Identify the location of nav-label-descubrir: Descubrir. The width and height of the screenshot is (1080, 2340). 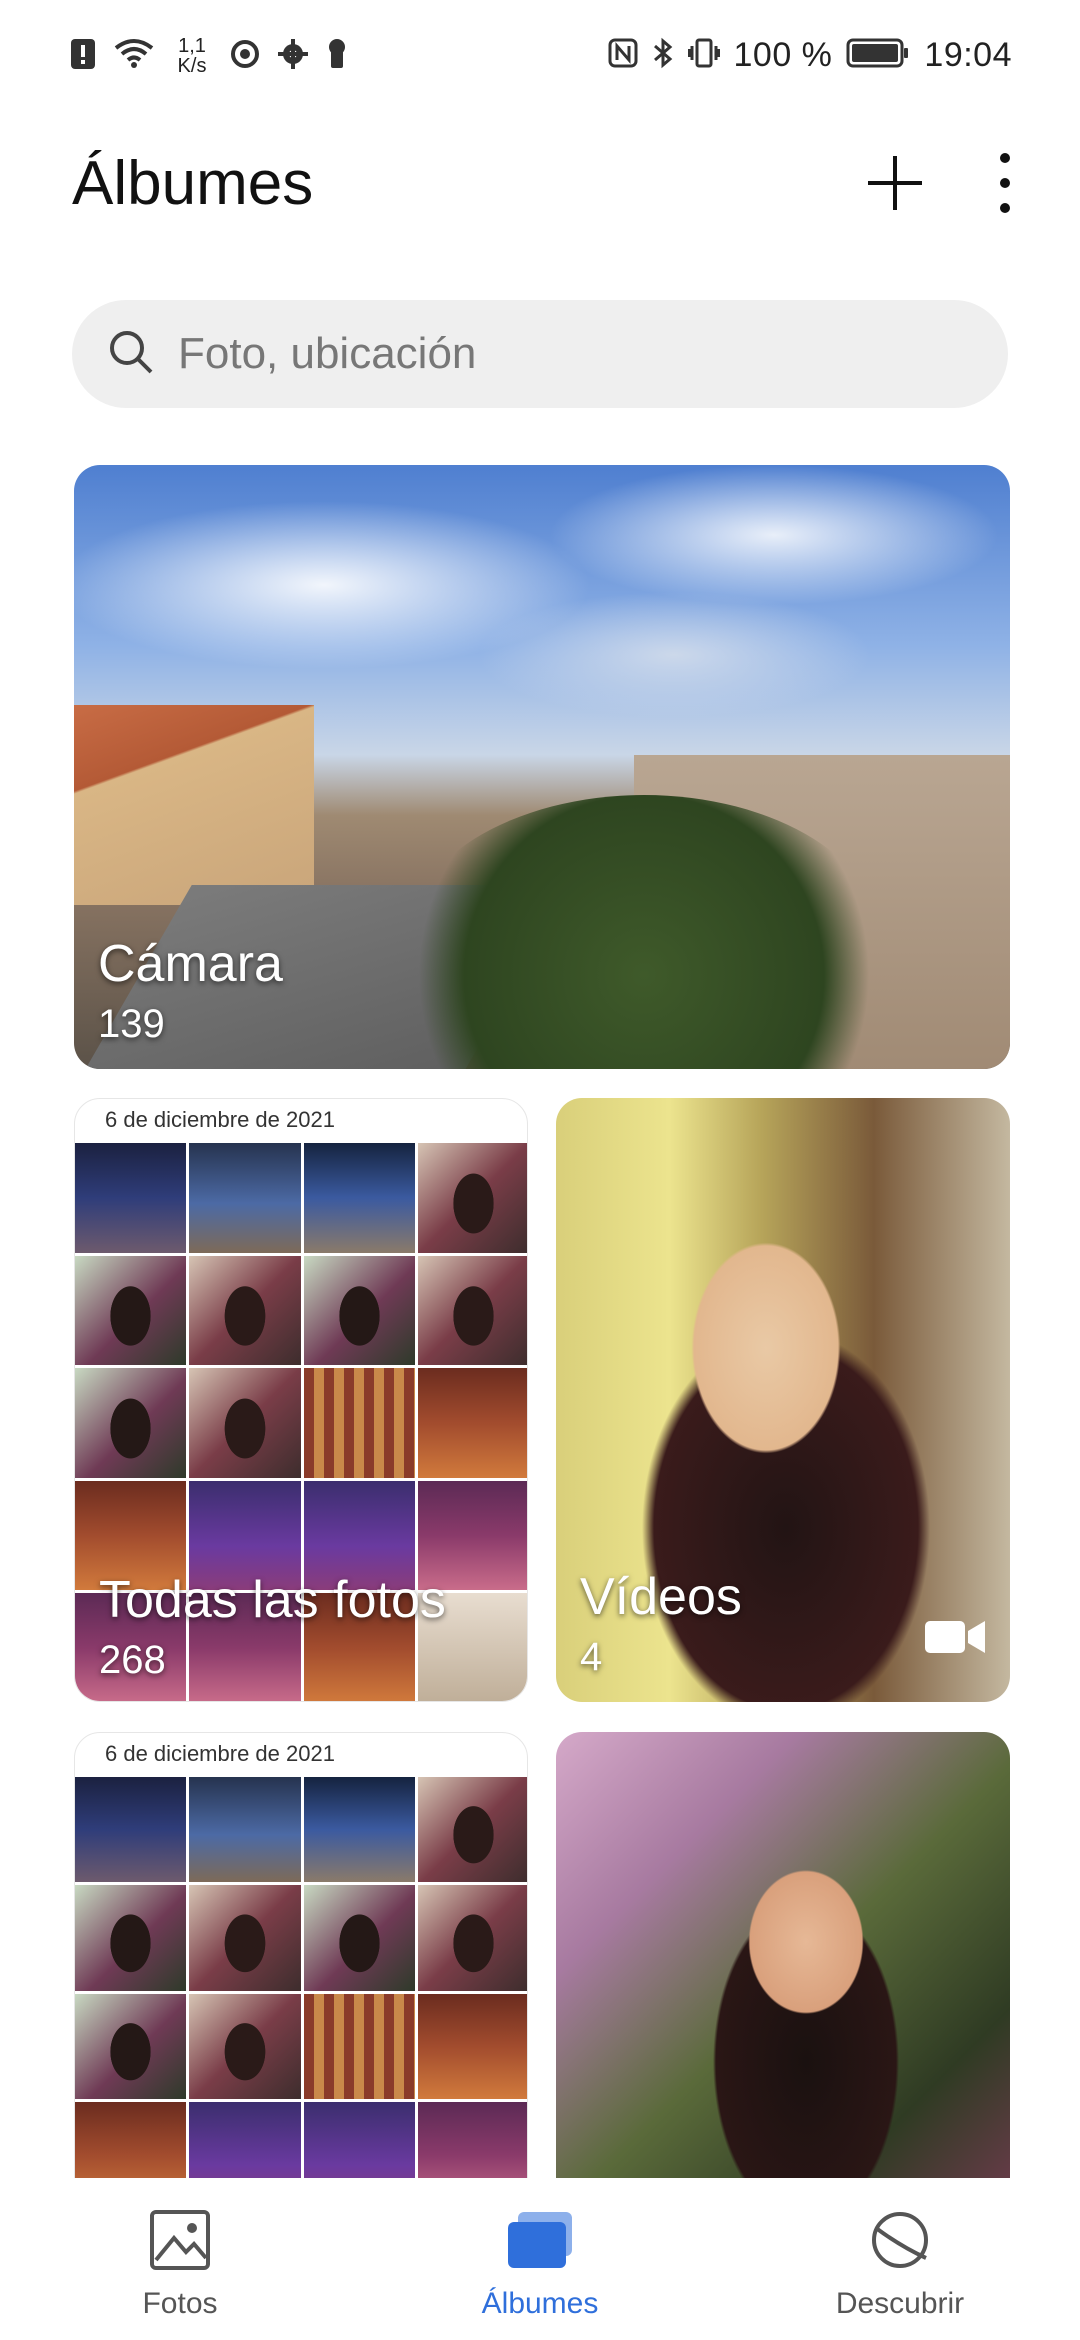
(900, 2303).